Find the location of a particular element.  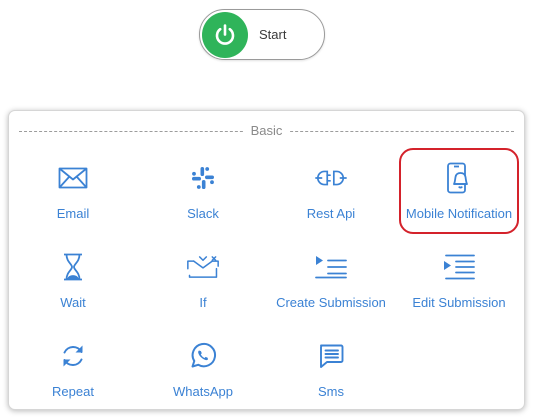

mobile-bell-icon is located at coordinates (459, 178).